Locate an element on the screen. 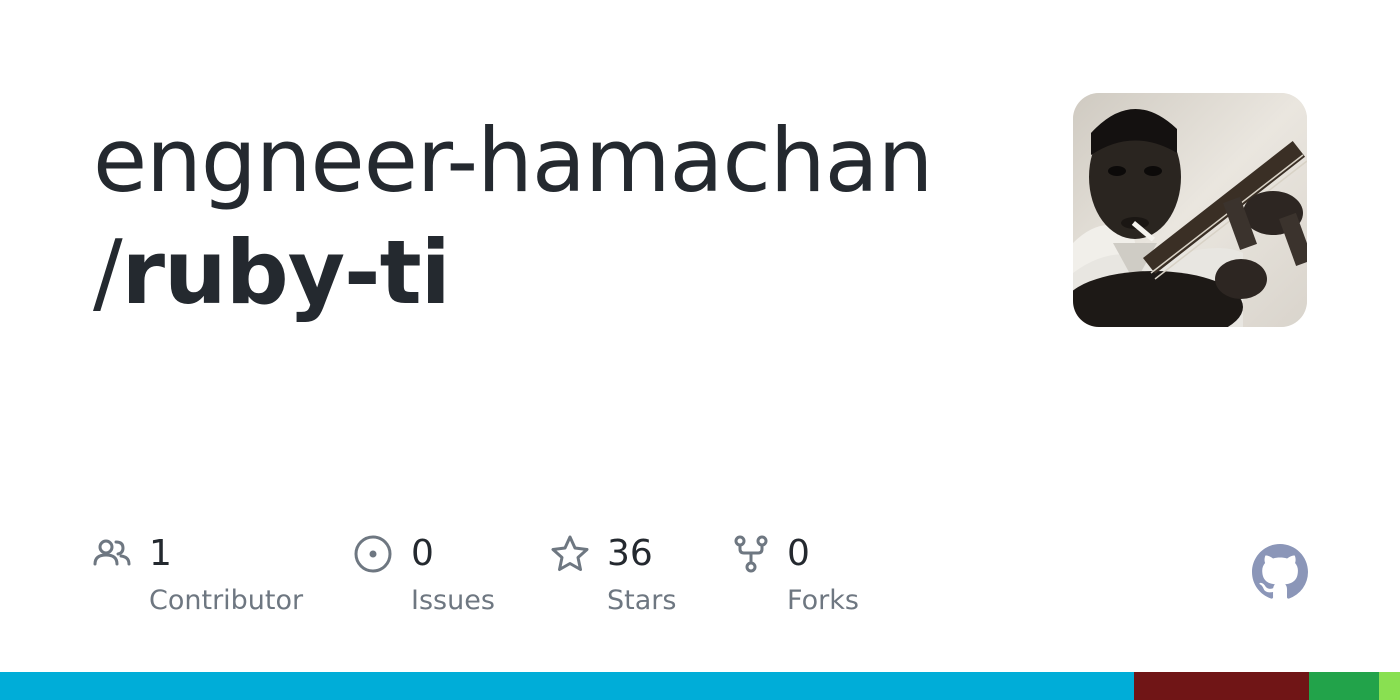  issues-count: 0 is located at coordinates (422, 553).